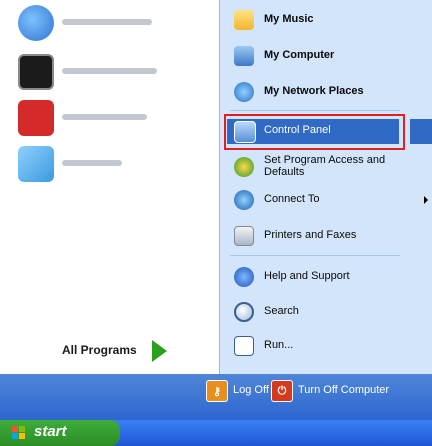 The width and height of the screenshot is (432, 446). Describe the element at coordinates (344, 390) in the screenshot. I see `turn-off-label: Turn Off Computer` at that location.